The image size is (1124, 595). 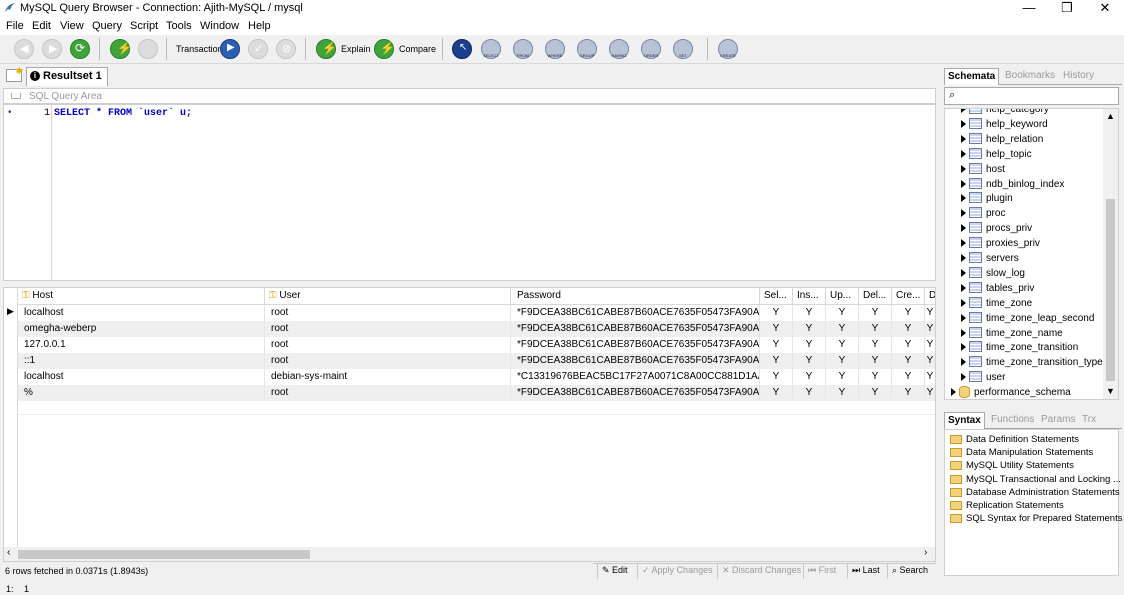 I want to click on column-header-host: ⚿ Host, so click(x=141, y=296).